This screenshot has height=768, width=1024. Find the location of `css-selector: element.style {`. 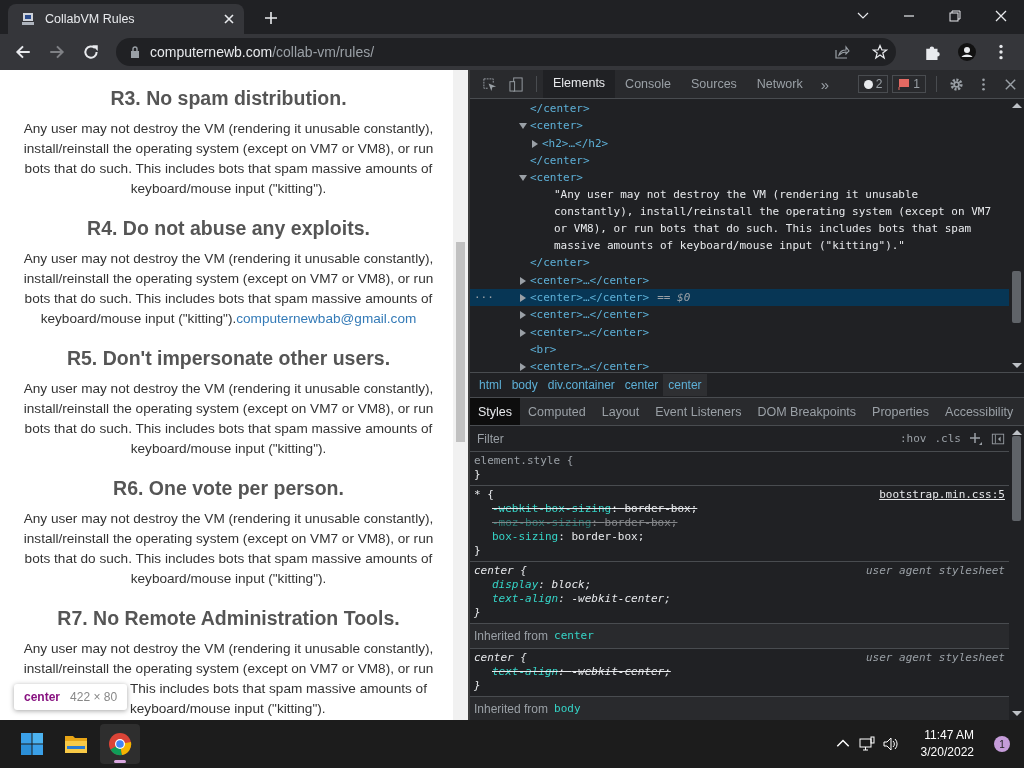

css-selector: element.style { is located at coordinates (524, 461).